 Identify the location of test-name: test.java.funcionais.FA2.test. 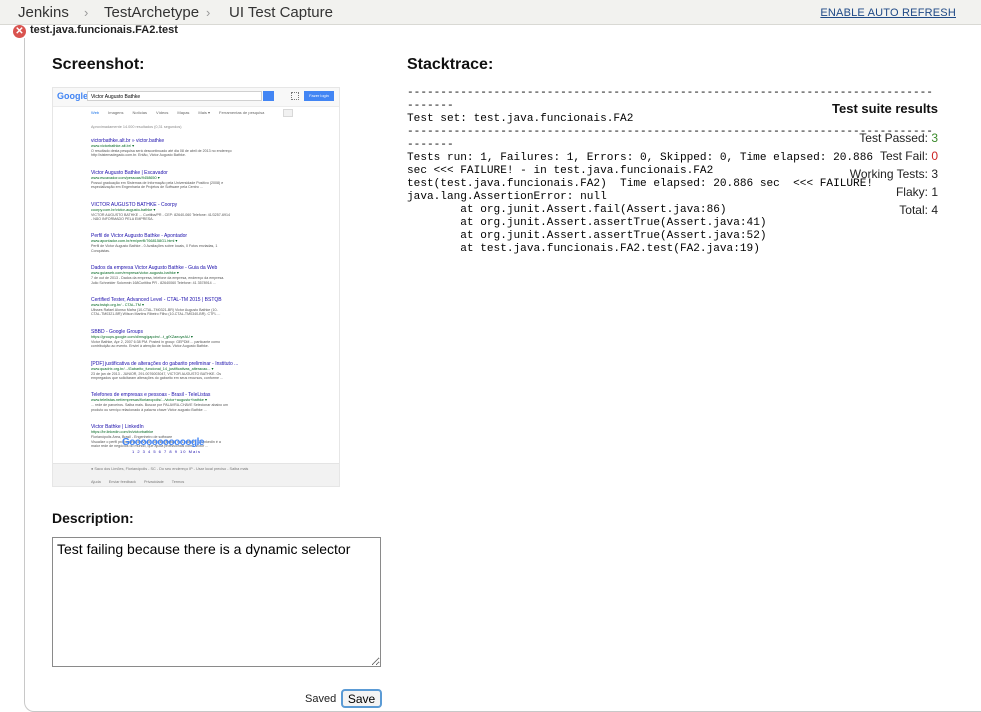
(104, 30).